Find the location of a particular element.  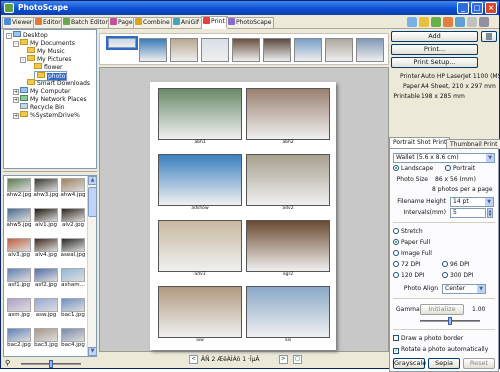

stretch-radio: Stretch is located at coordinates (408, 232).